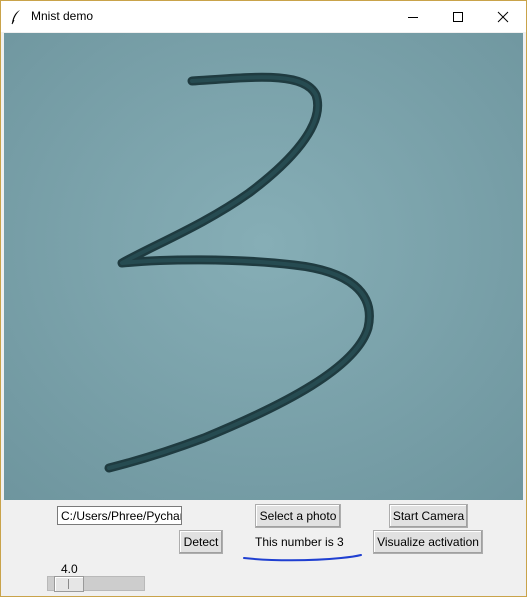 Image resolution: width=527 pixels, height=597 pixels. I want to click on maximize-button, so click(458, 16).